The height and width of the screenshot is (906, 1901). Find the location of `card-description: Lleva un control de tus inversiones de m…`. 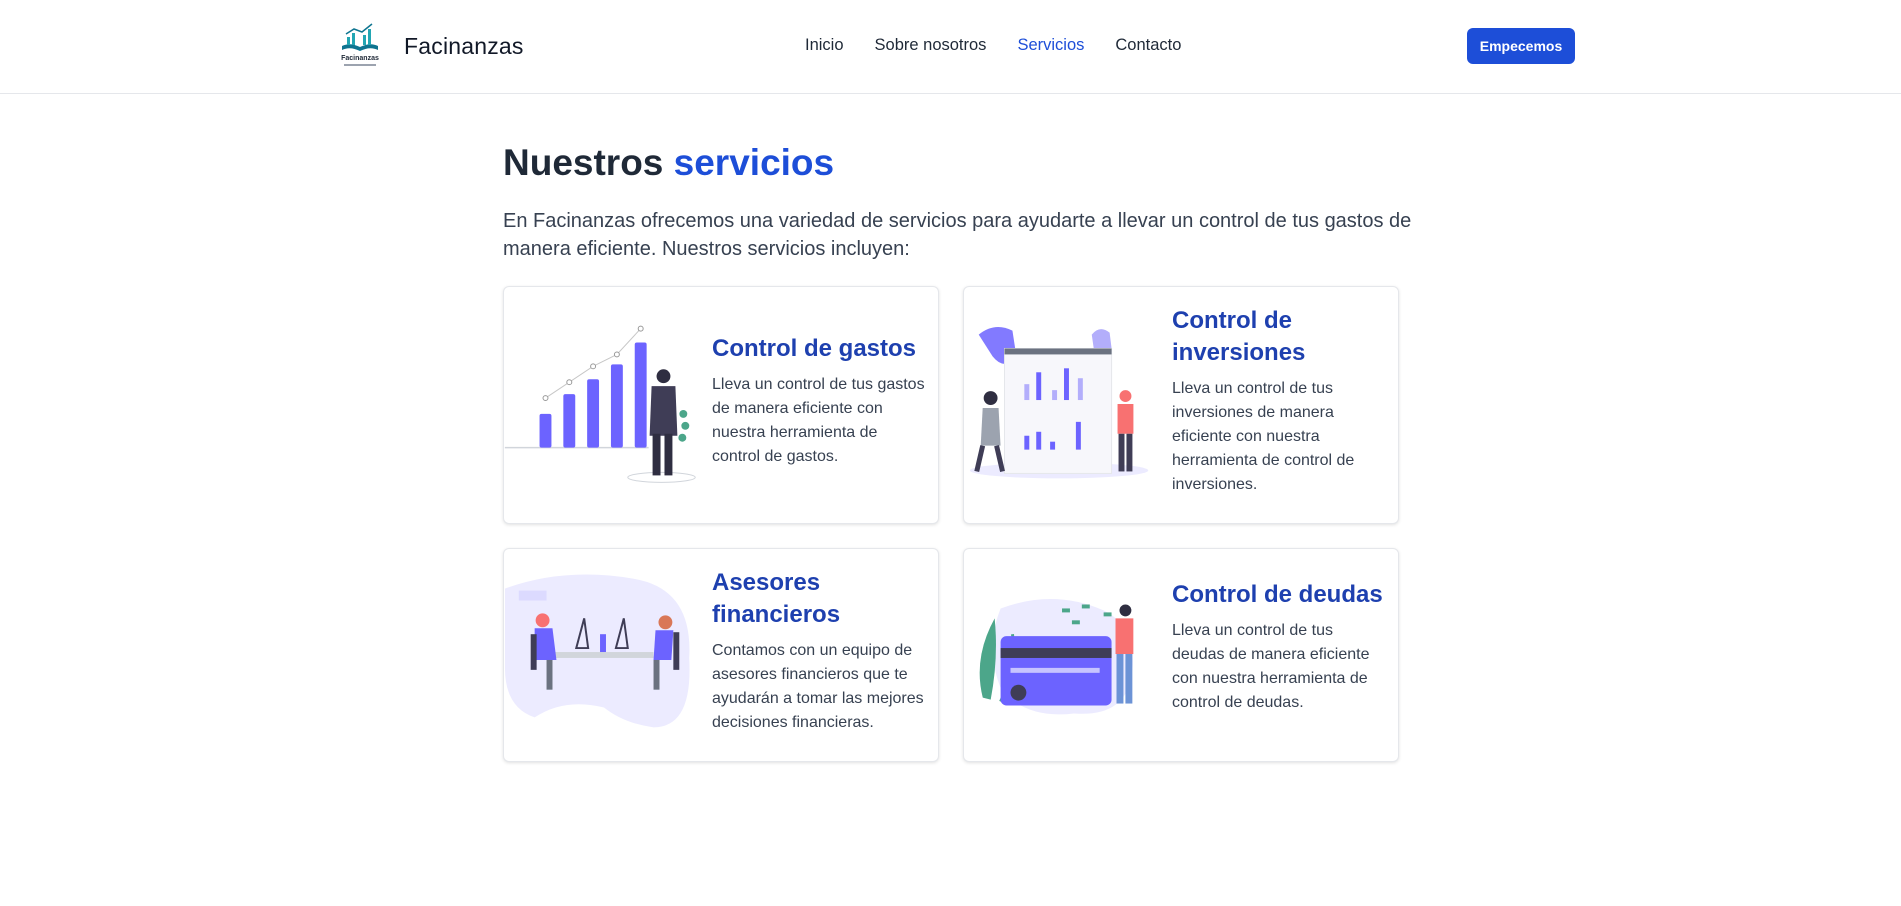

card-description: Lleva un control de tus inversiones de m… is located at coordinates (1263, 436).